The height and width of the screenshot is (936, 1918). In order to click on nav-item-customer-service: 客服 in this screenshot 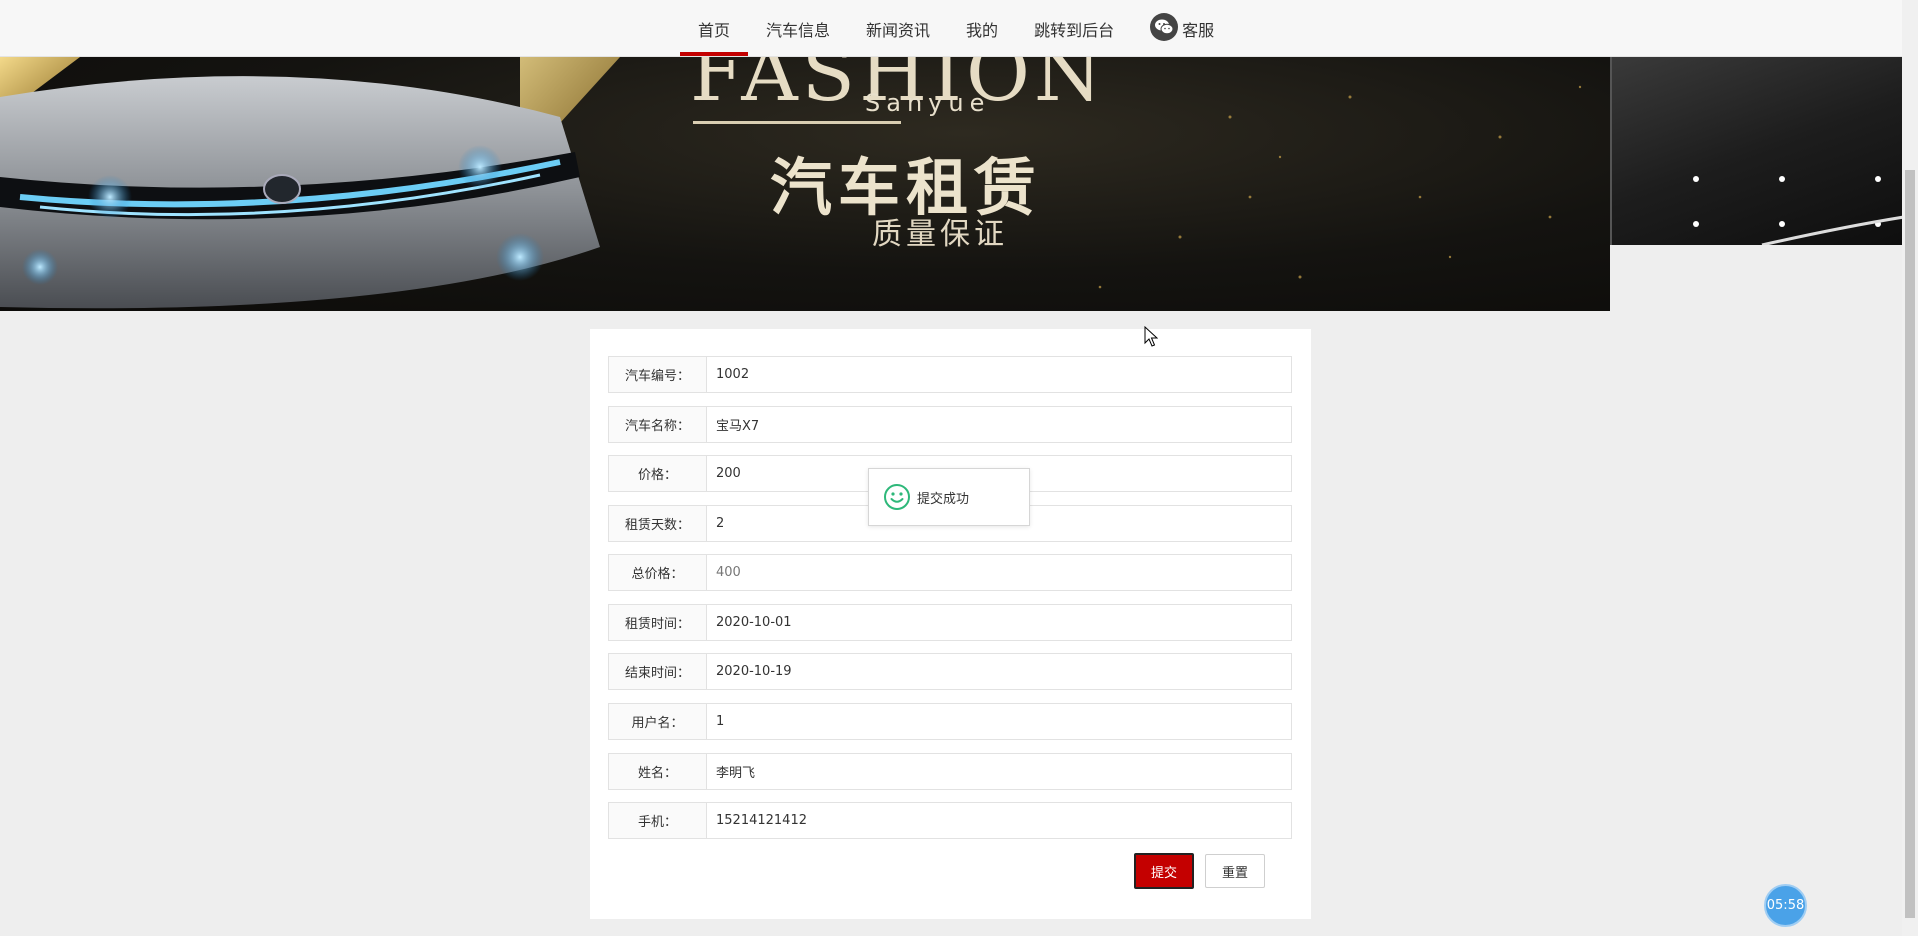, I will do `click(1182, 28)`.